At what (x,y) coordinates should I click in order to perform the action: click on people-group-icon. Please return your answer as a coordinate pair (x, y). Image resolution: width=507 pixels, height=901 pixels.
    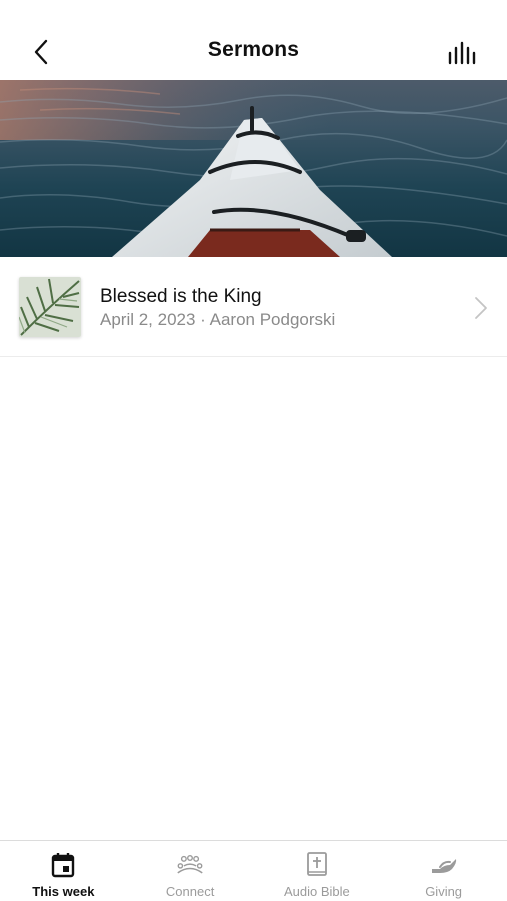
    Looking at the image, I should click on (190, 865).